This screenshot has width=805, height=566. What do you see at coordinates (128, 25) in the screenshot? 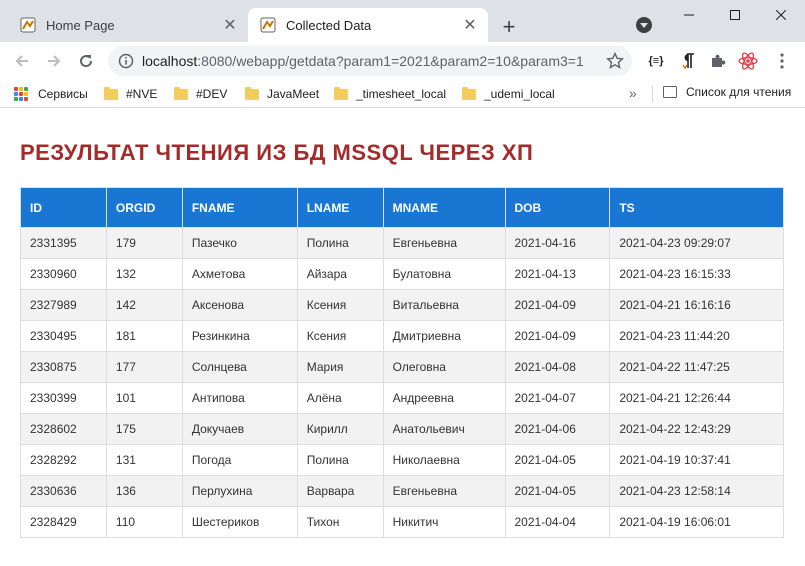
I see `tab-home-page: Home Page ✕` at bounding box center [128, 25].